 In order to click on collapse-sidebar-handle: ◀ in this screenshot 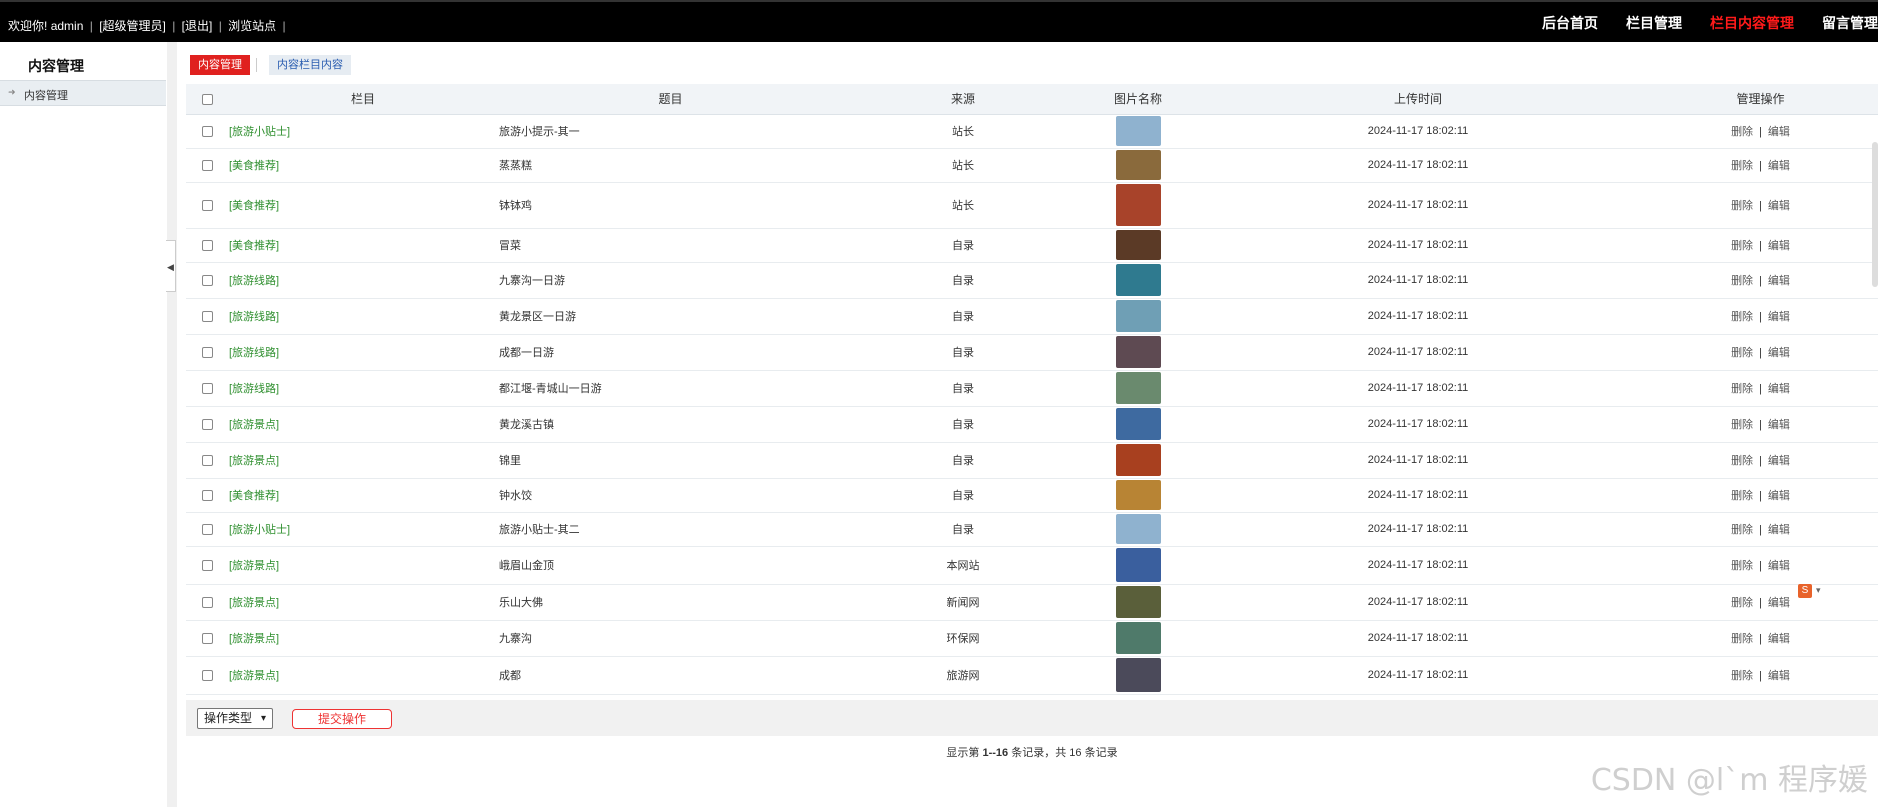, I will do `click(171, 266)`.